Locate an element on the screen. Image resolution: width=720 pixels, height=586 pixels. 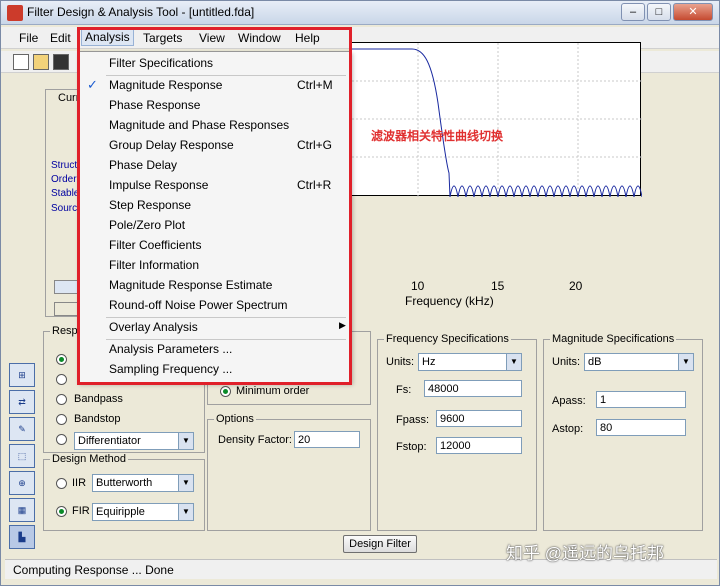
menu-phase-delay: Phase Delay is located at coordinates (214, 166).